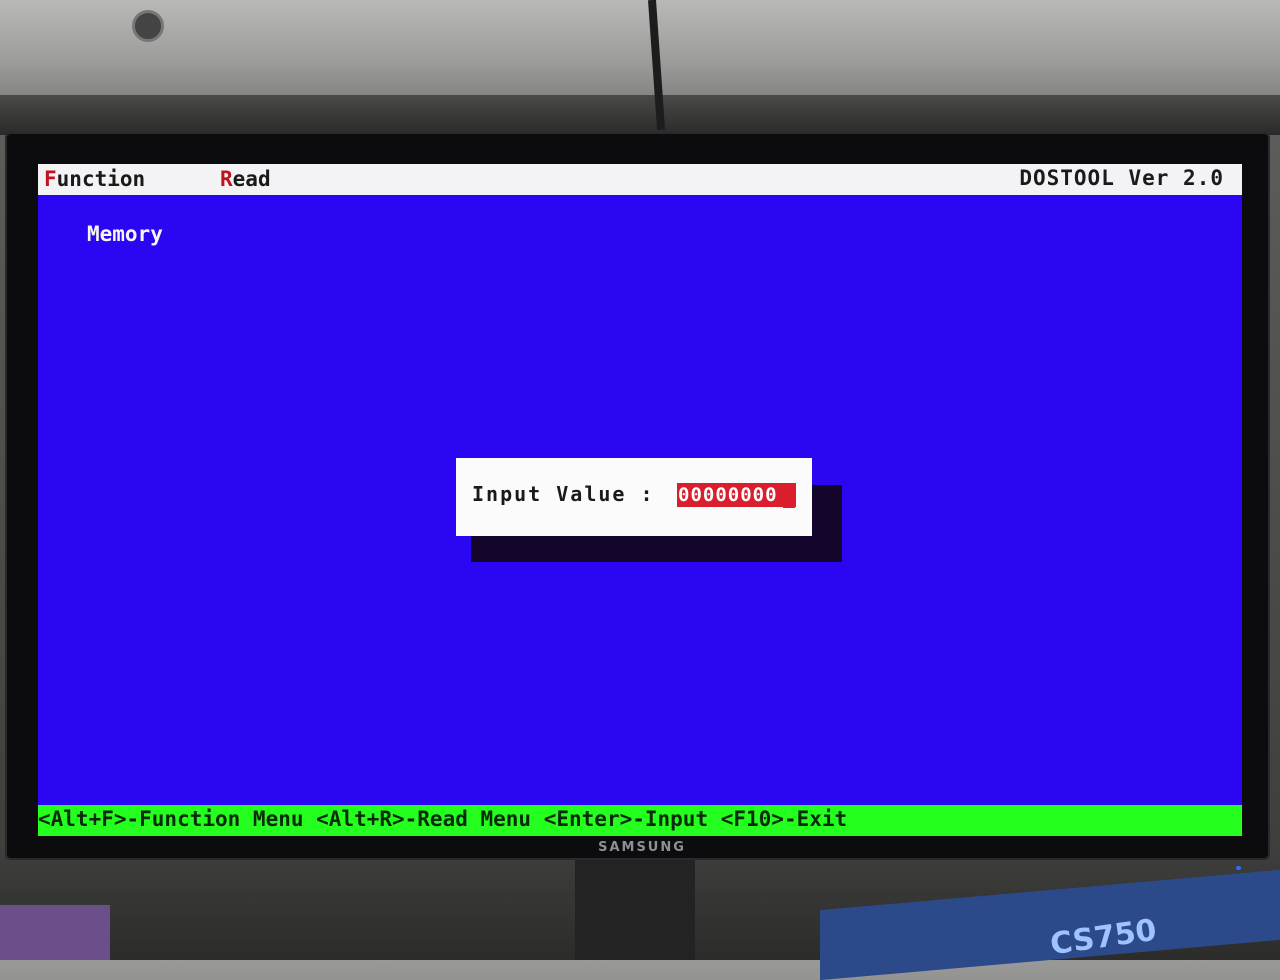 This screenshot has height=980, width=1280. I want to click on power-led-icon, so click(1238, 868).